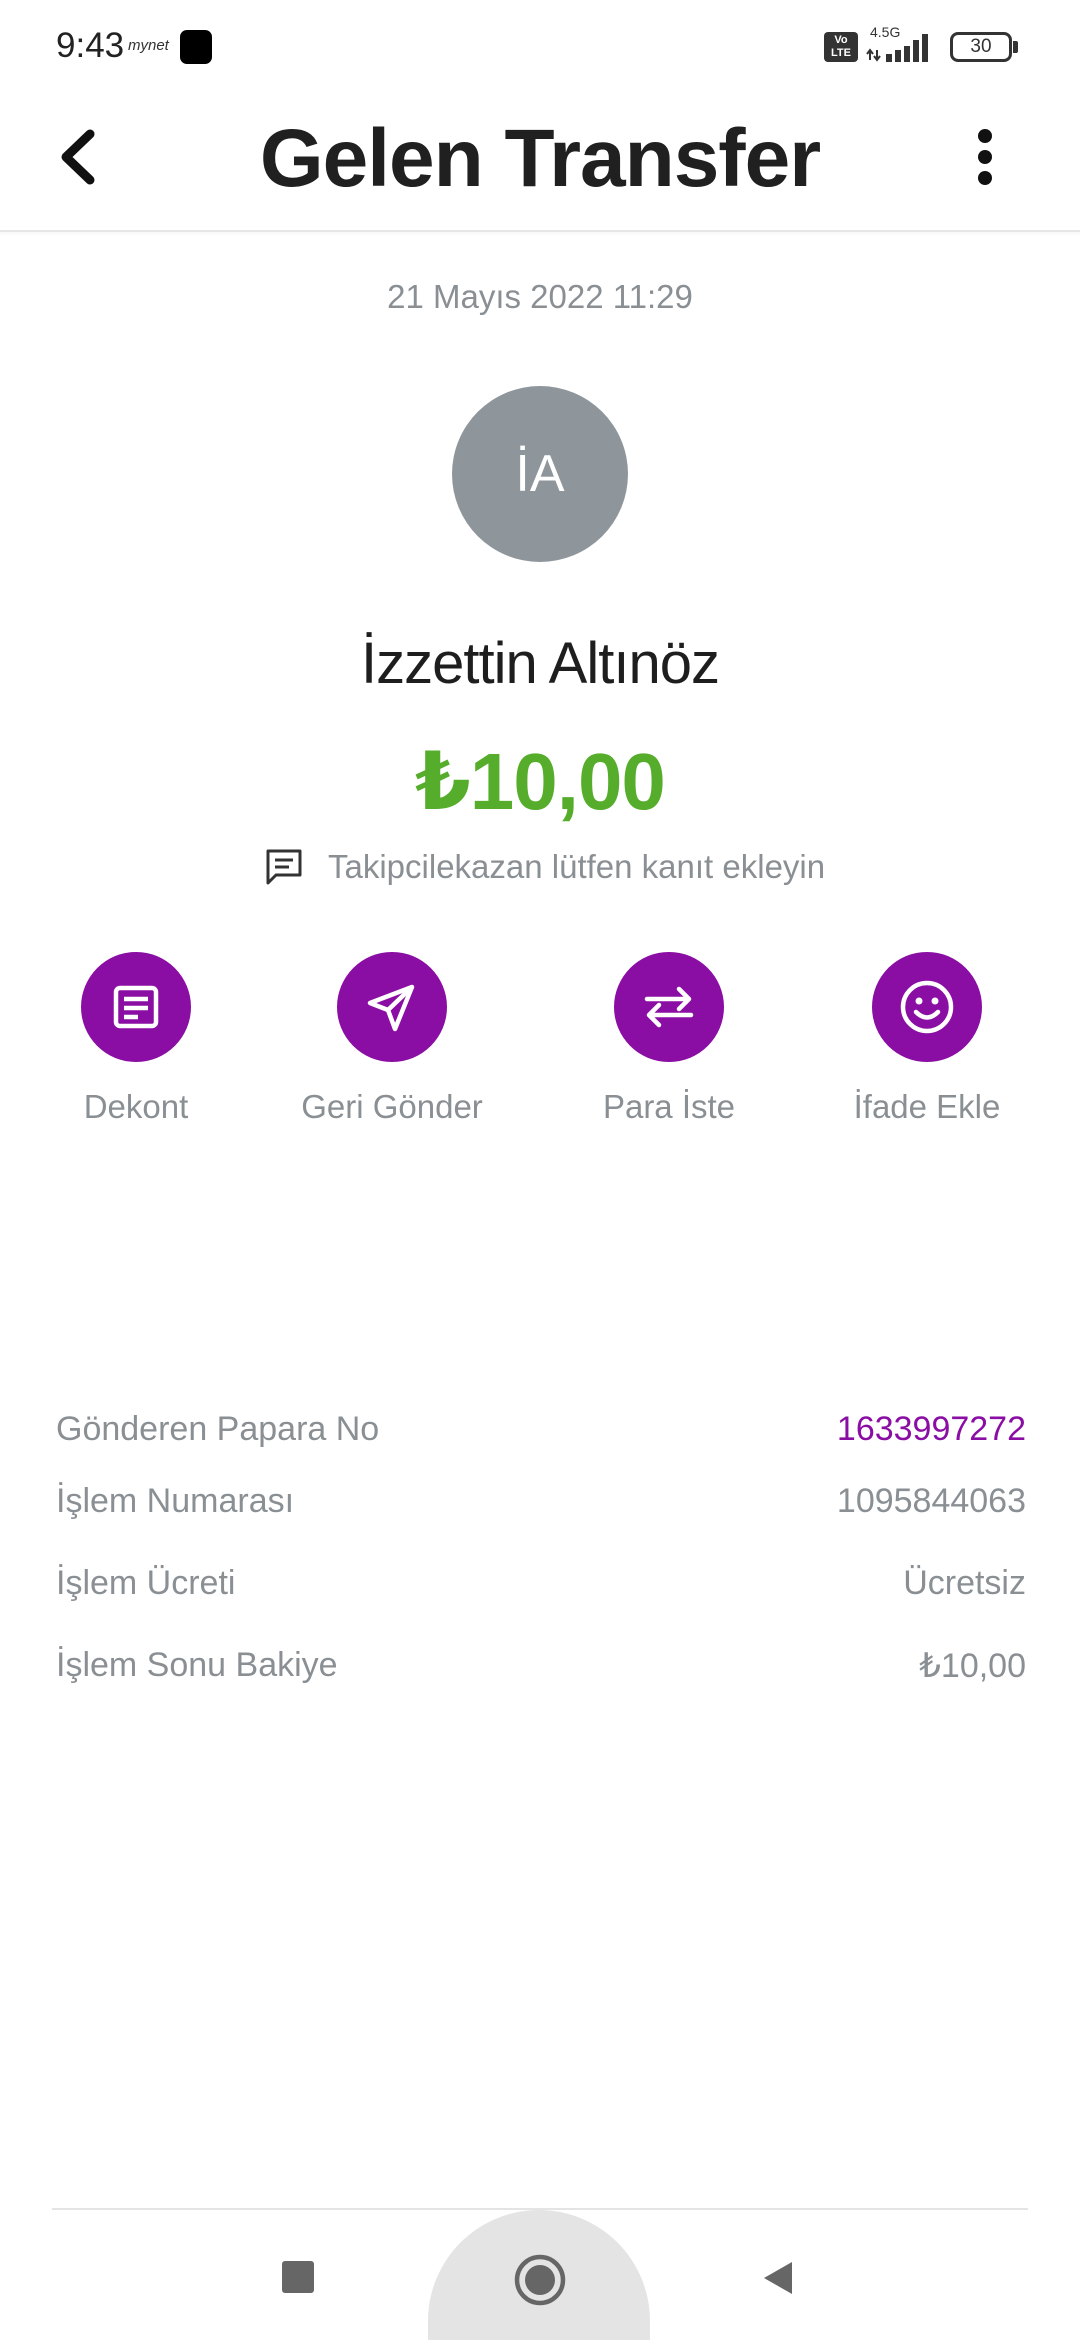 The height and width of the screenshot is (2340, 1080). What do you see at coordinates (1015, 47) in the screenshot?
I see `battery-tip` at bounding box center [1015, 47].